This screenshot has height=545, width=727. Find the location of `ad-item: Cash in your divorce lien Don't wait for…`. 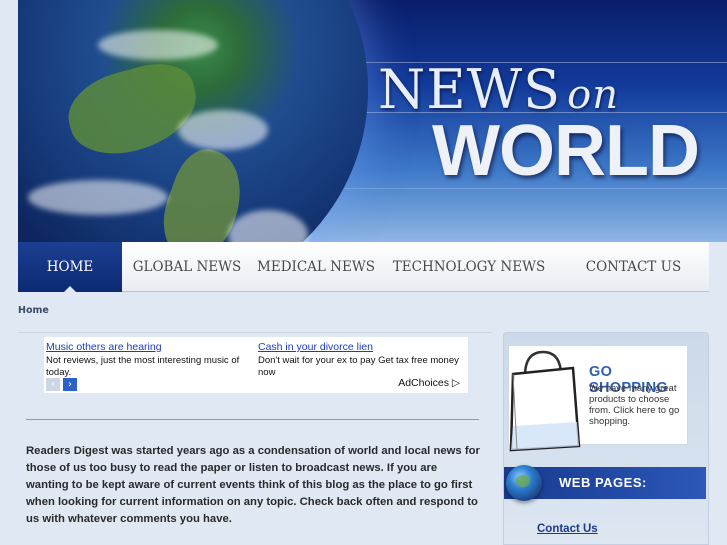

ad-item: Cash in your divorce lien Don't wait for… is located at coordinates (360, 360).